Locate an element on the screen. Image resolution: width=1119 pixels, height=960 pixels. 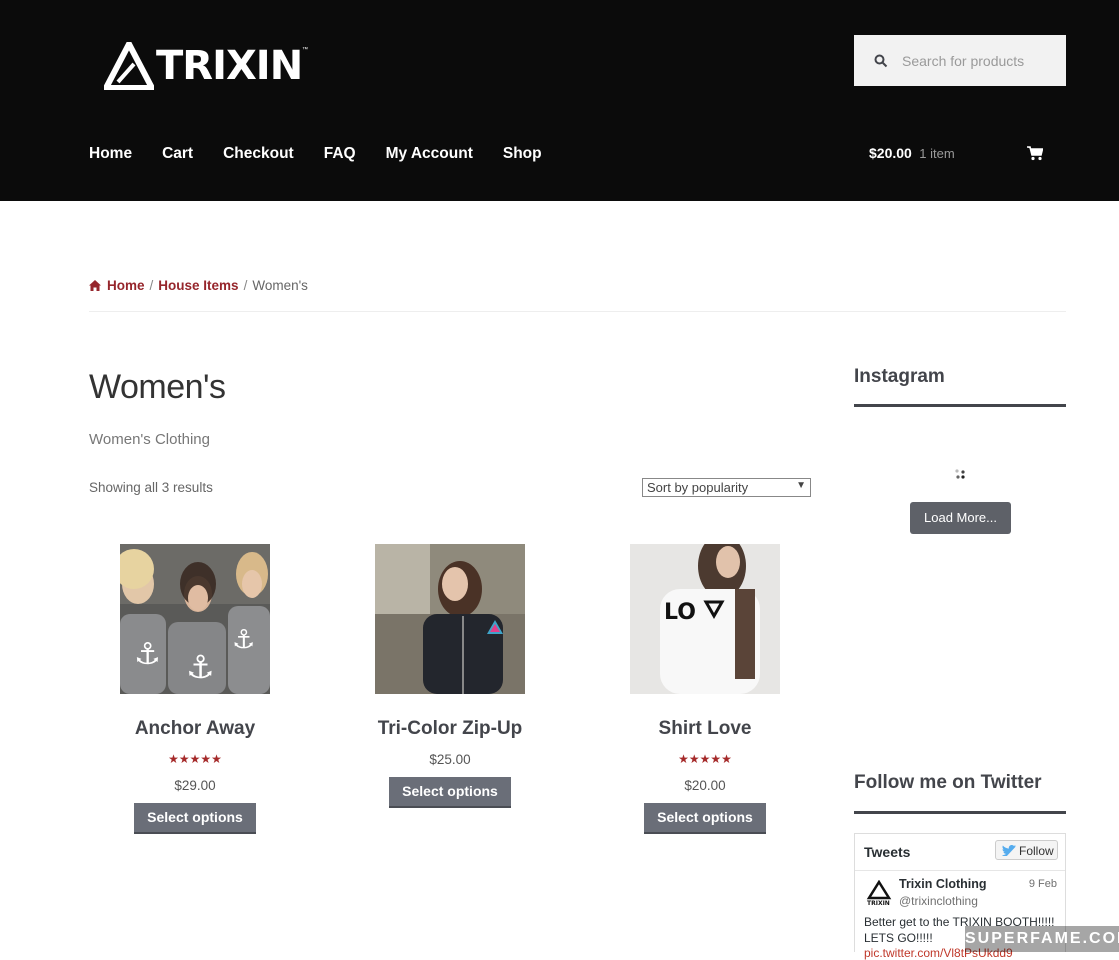
loading-spinner-icon is located at coordinates (960, 474).